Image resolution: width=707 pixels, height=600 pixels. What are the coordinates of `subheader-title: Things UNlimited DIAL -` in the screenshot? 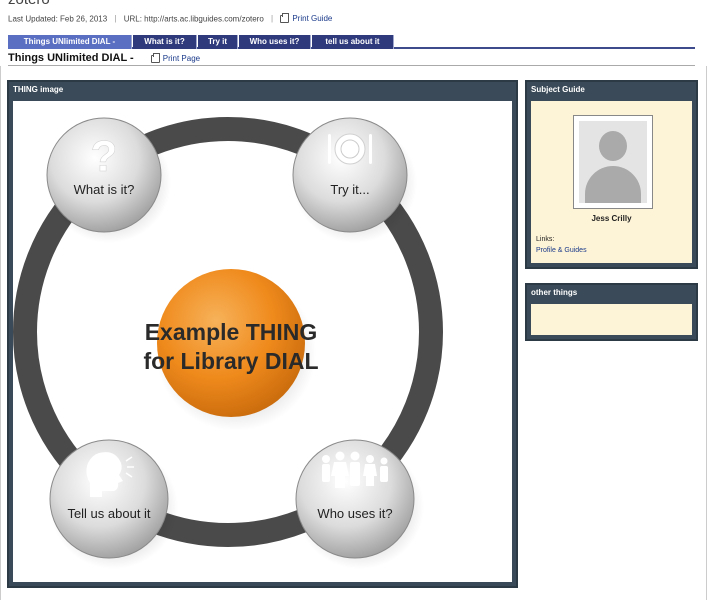 It's located at (71, 58).